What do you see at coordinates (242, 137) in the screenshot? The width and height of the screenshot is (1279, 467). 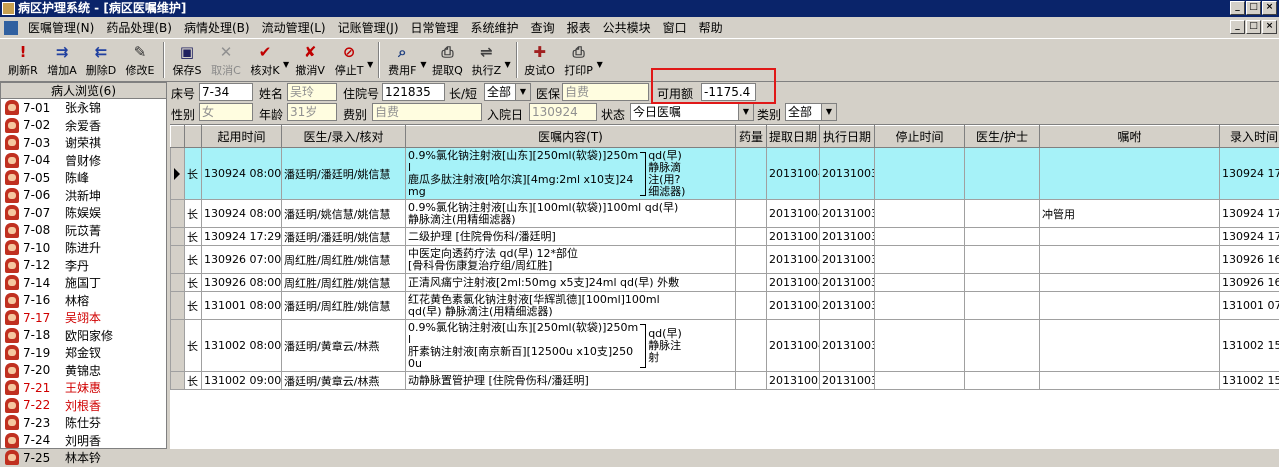 I see `column-header-2: 起用时间` at bounding box center [242, 137].